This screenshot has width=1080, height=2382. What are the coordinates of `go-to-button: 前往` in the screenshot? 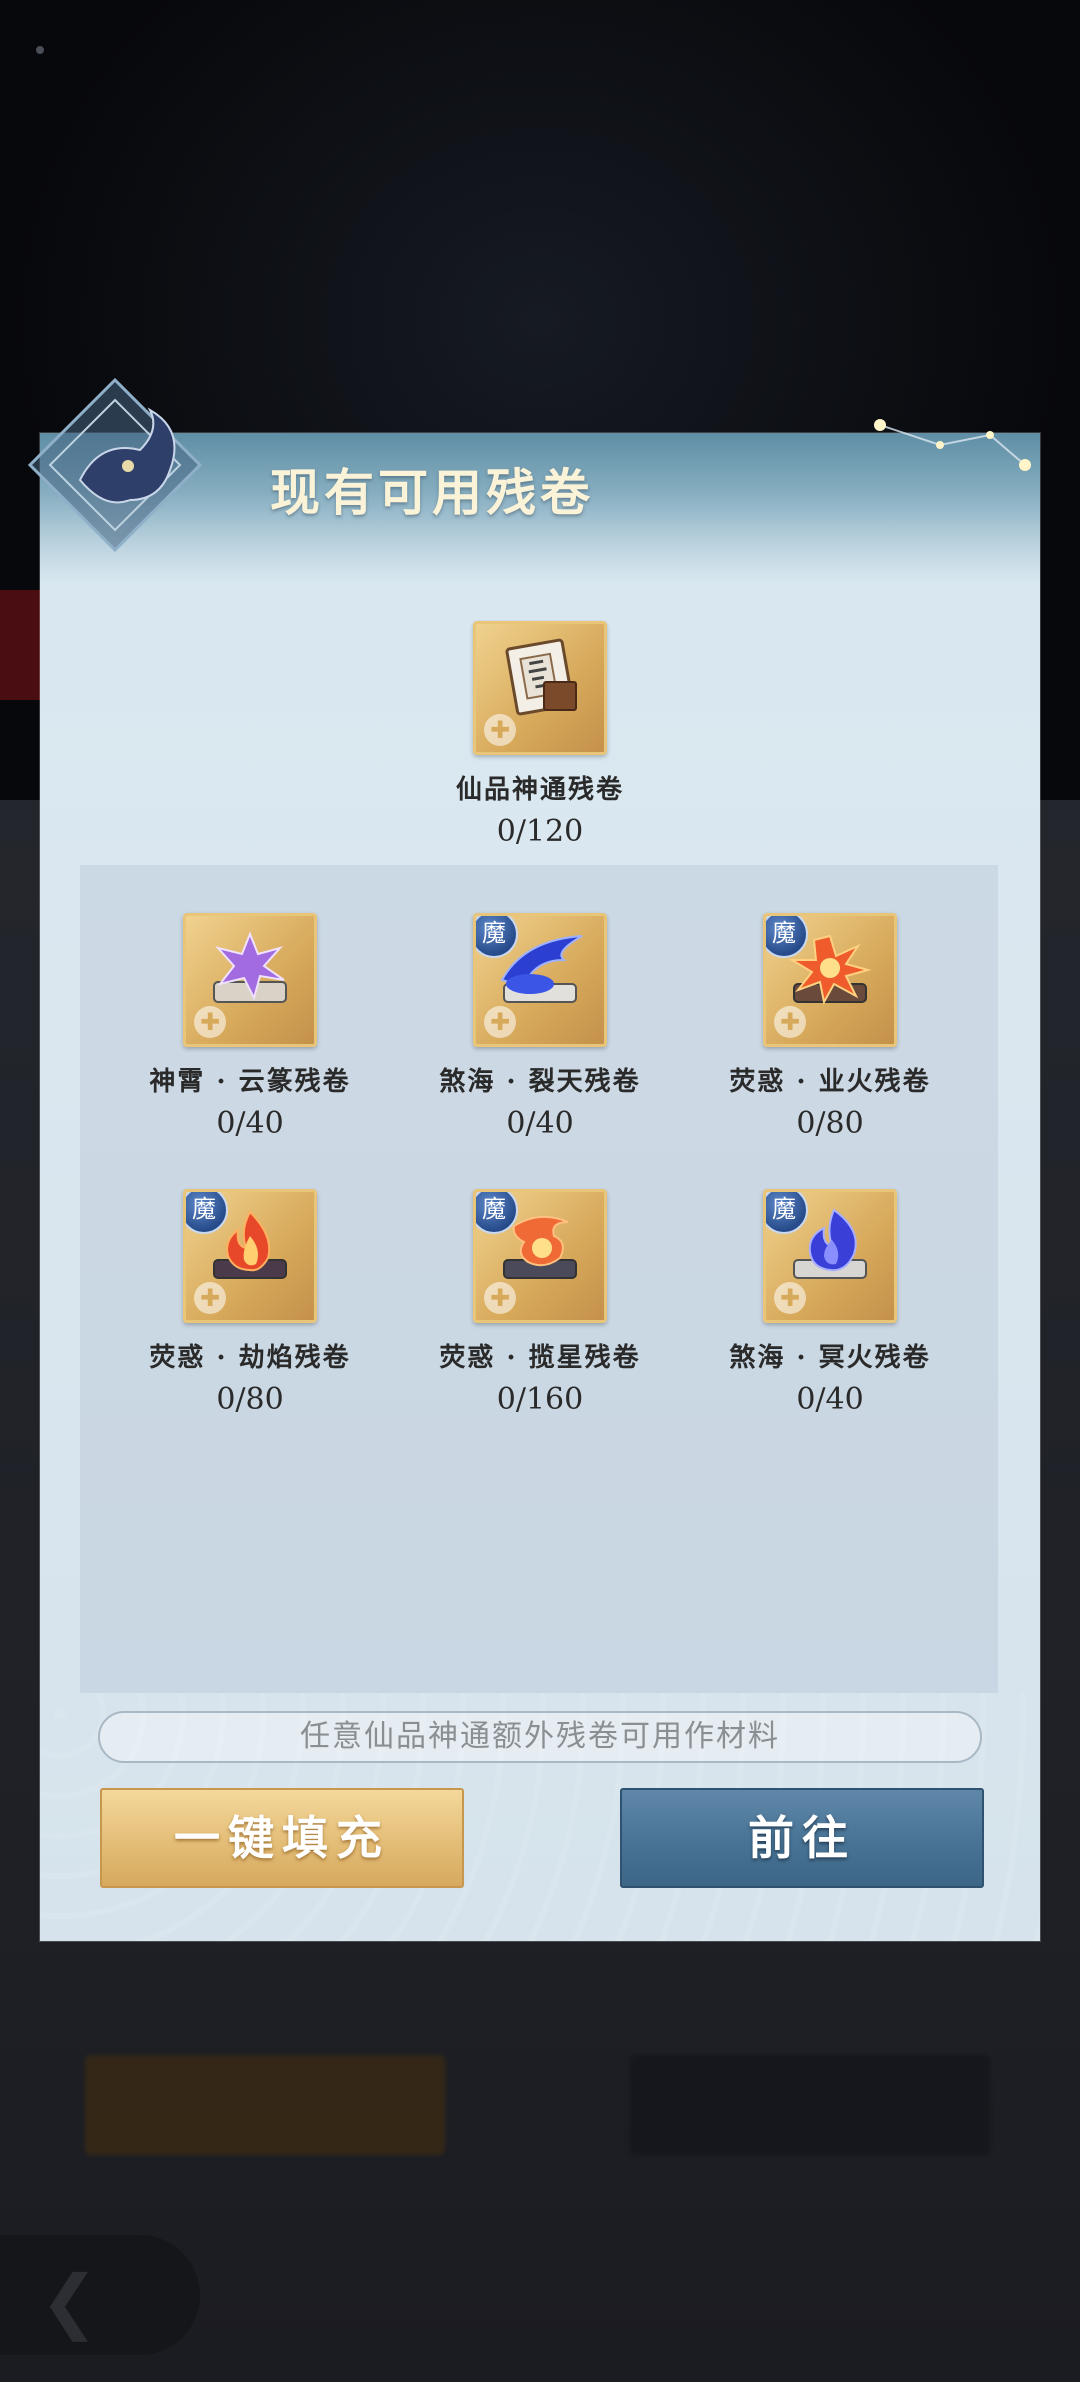 It's located at (802, 1838).